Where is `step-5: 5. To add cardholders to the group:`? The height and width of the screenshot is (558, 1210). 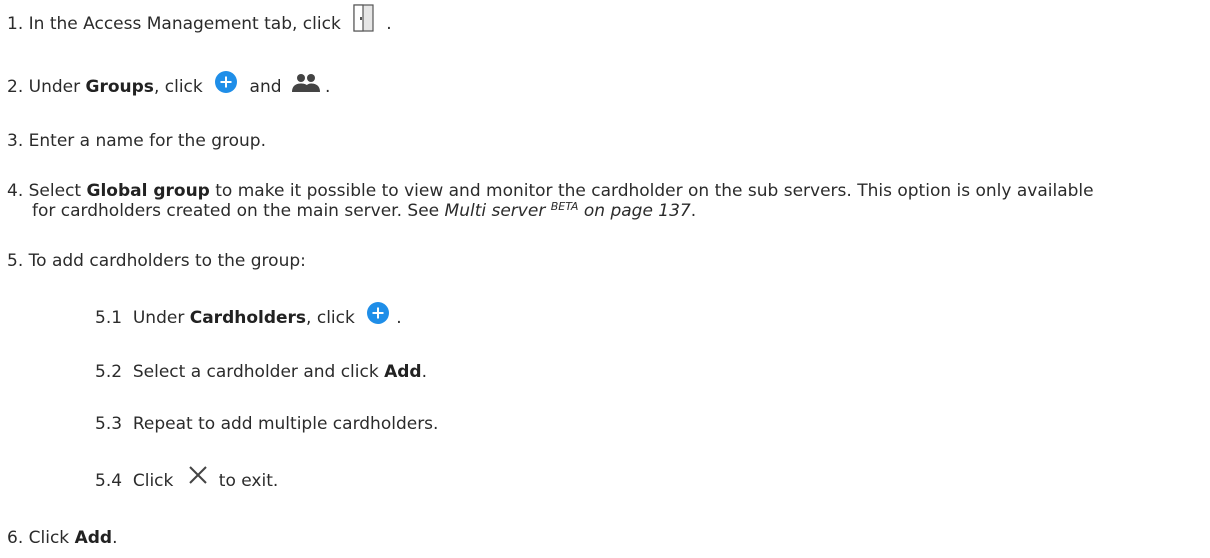 step-5: 5. To add cardholders to the group: is located at coordinates (156, 261).